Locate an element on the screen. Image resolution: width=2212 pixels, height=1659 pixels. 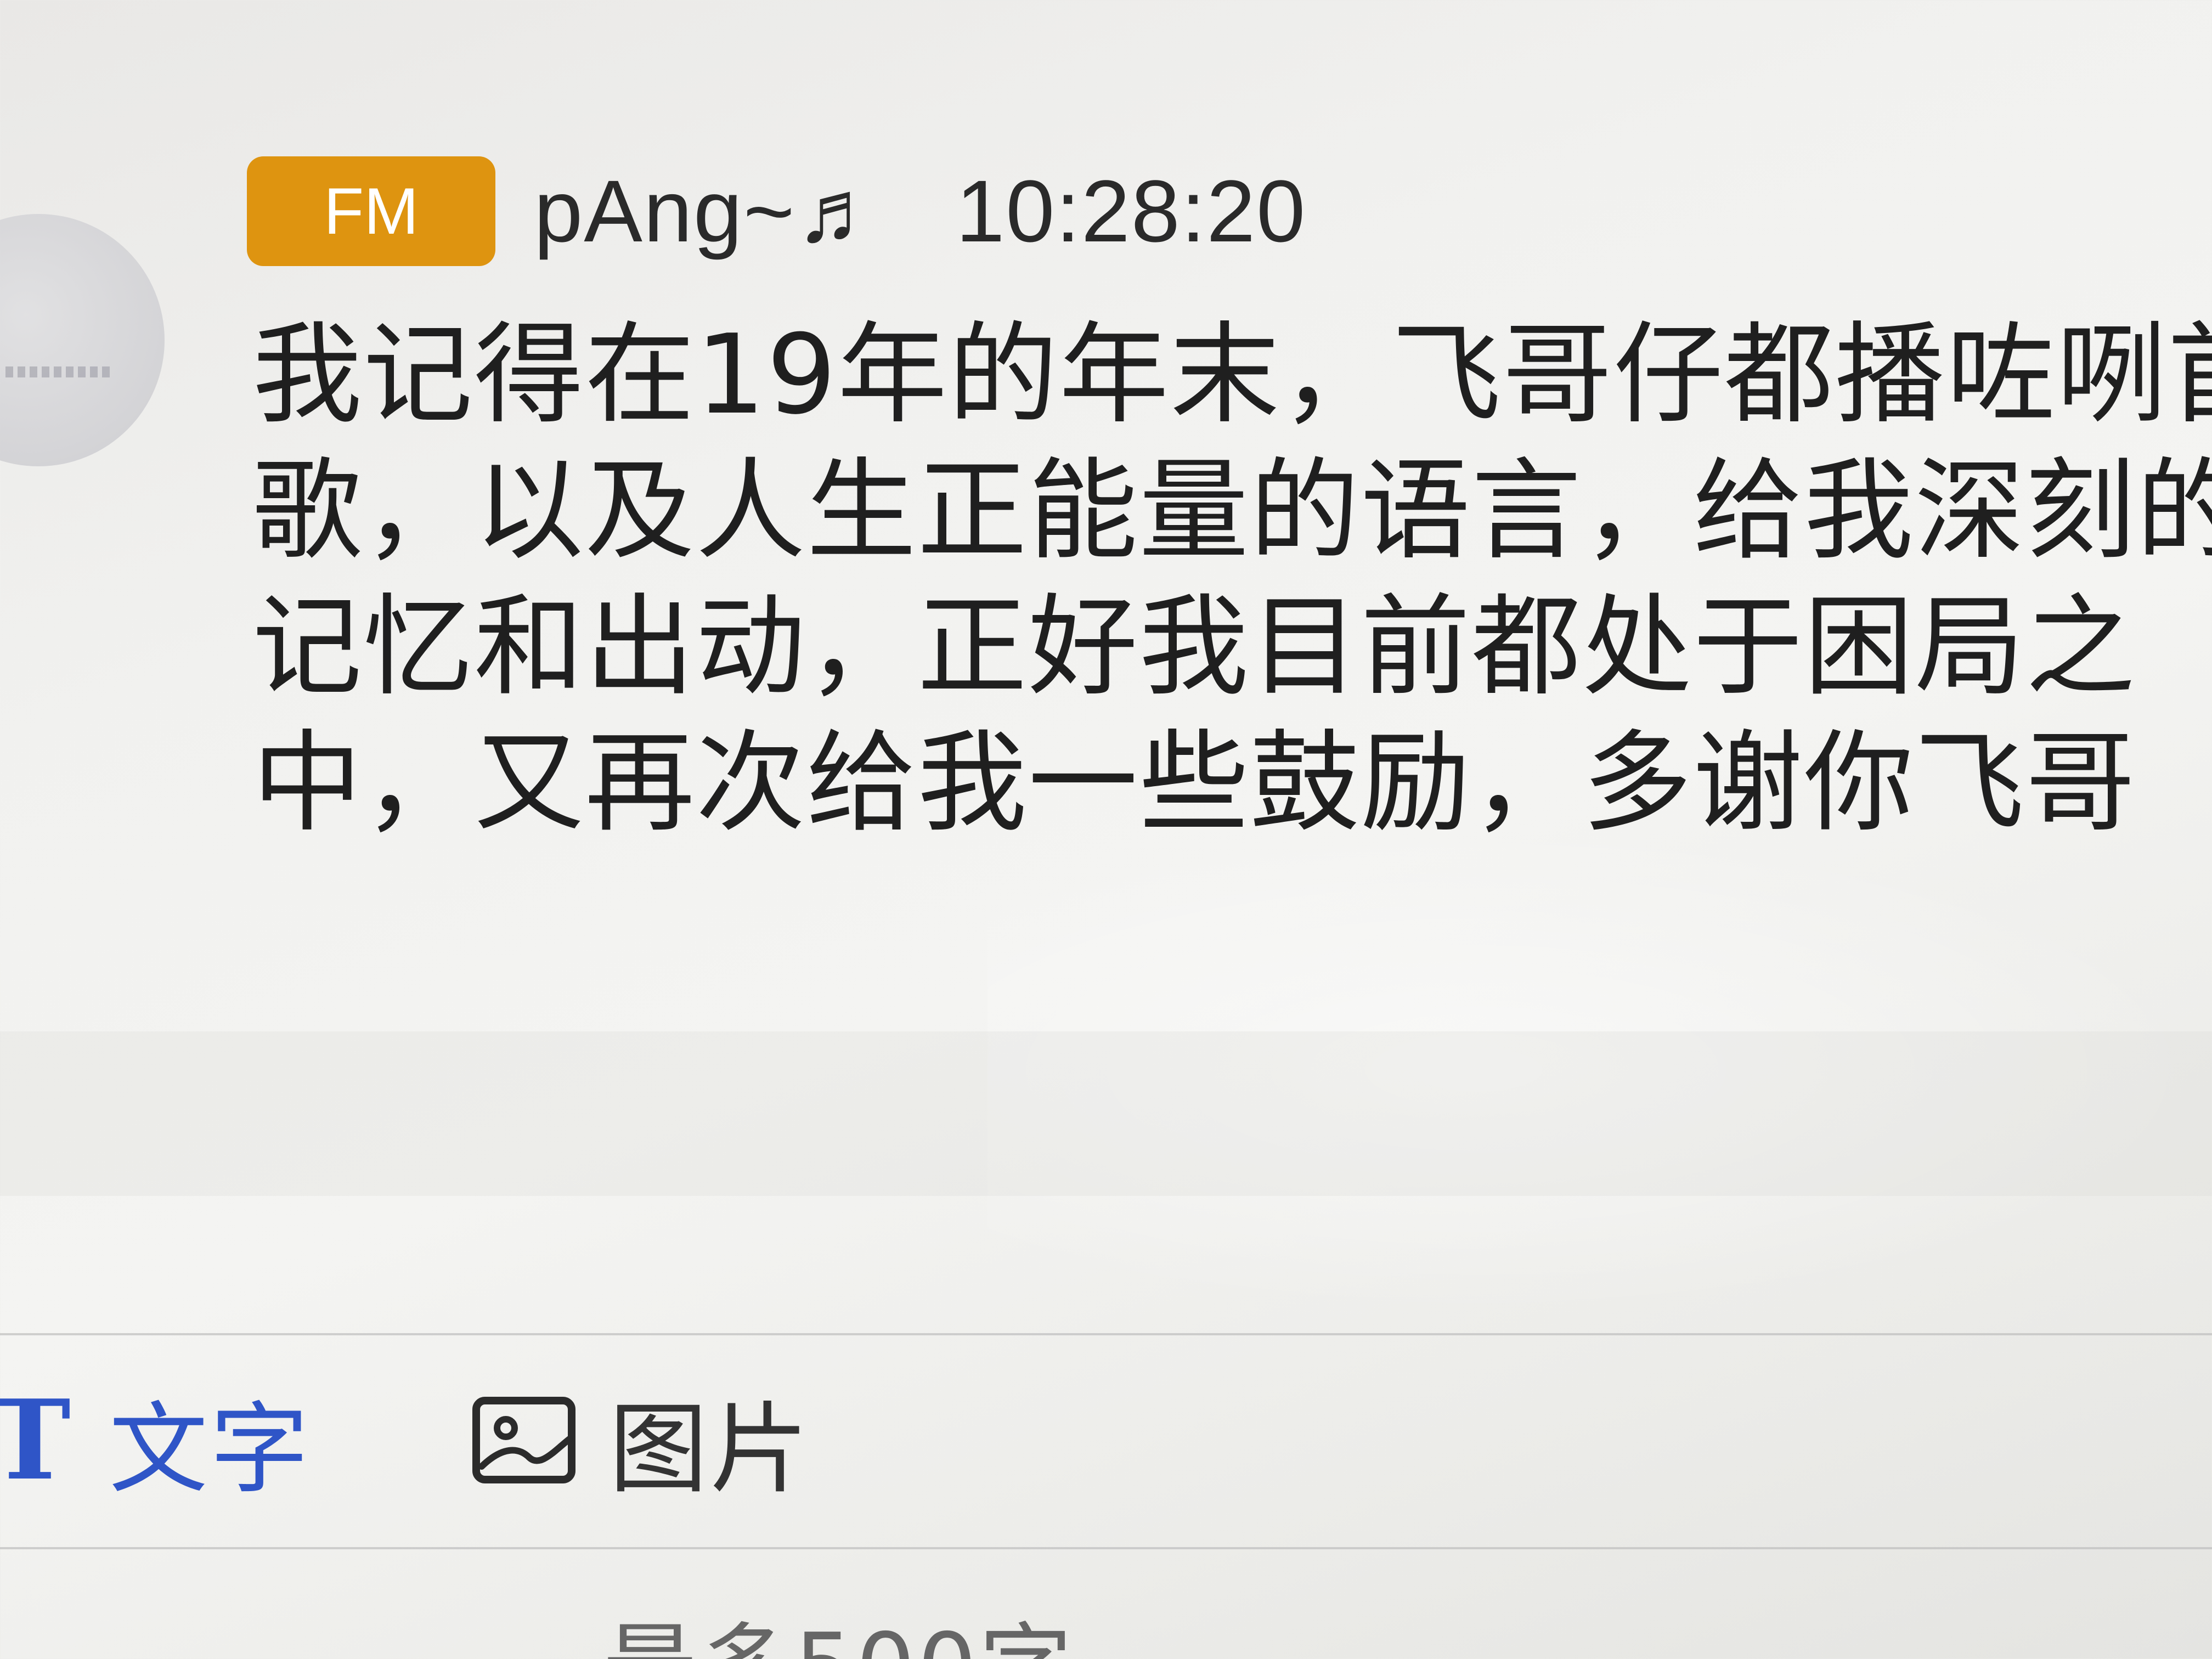
toolbar-divider-bottom is located at coordinates (1106, 1548).